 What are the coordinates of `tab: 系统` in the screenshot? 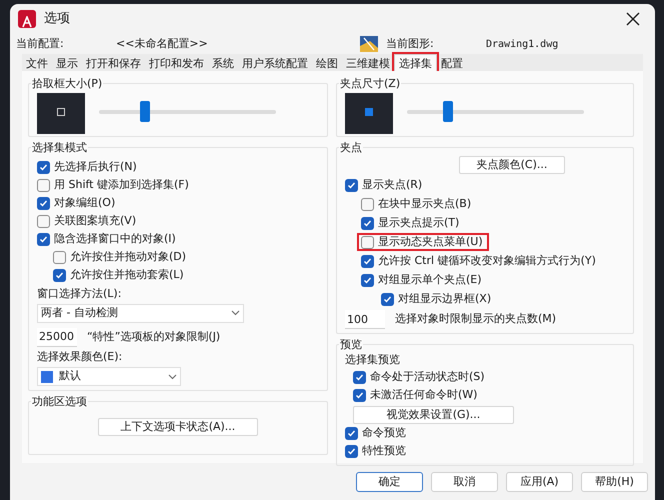 It's located at (223, 63).